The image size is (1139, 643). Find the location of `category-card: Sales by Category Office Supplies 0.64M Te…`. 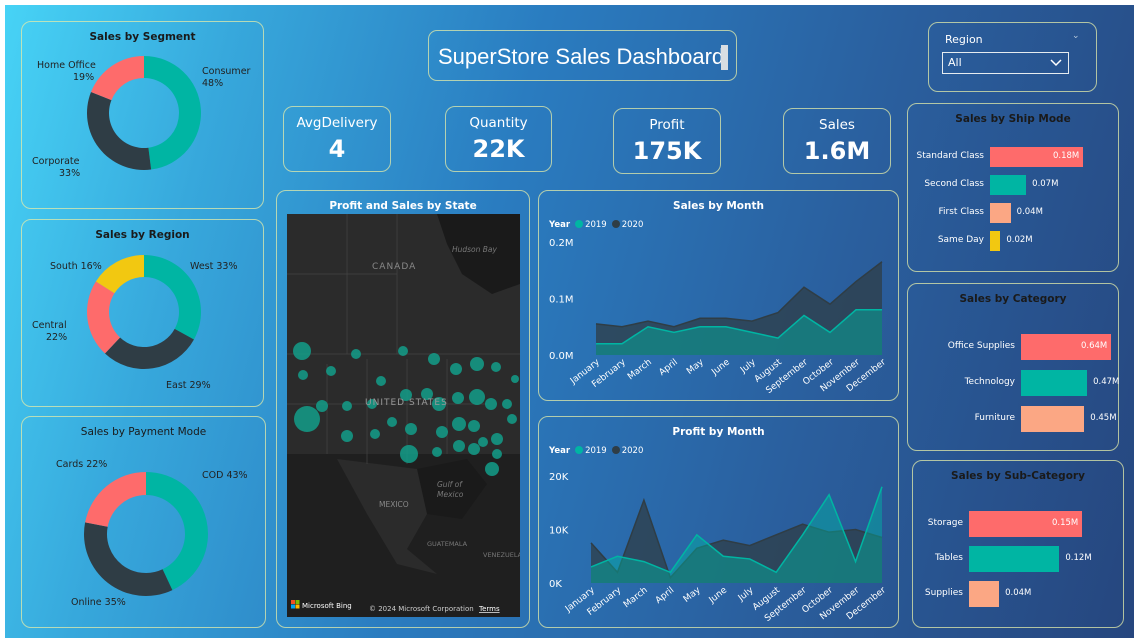

category-card: Sales by Category Office Supplies 0.64M Te… is located at coordinates (1013, 367).